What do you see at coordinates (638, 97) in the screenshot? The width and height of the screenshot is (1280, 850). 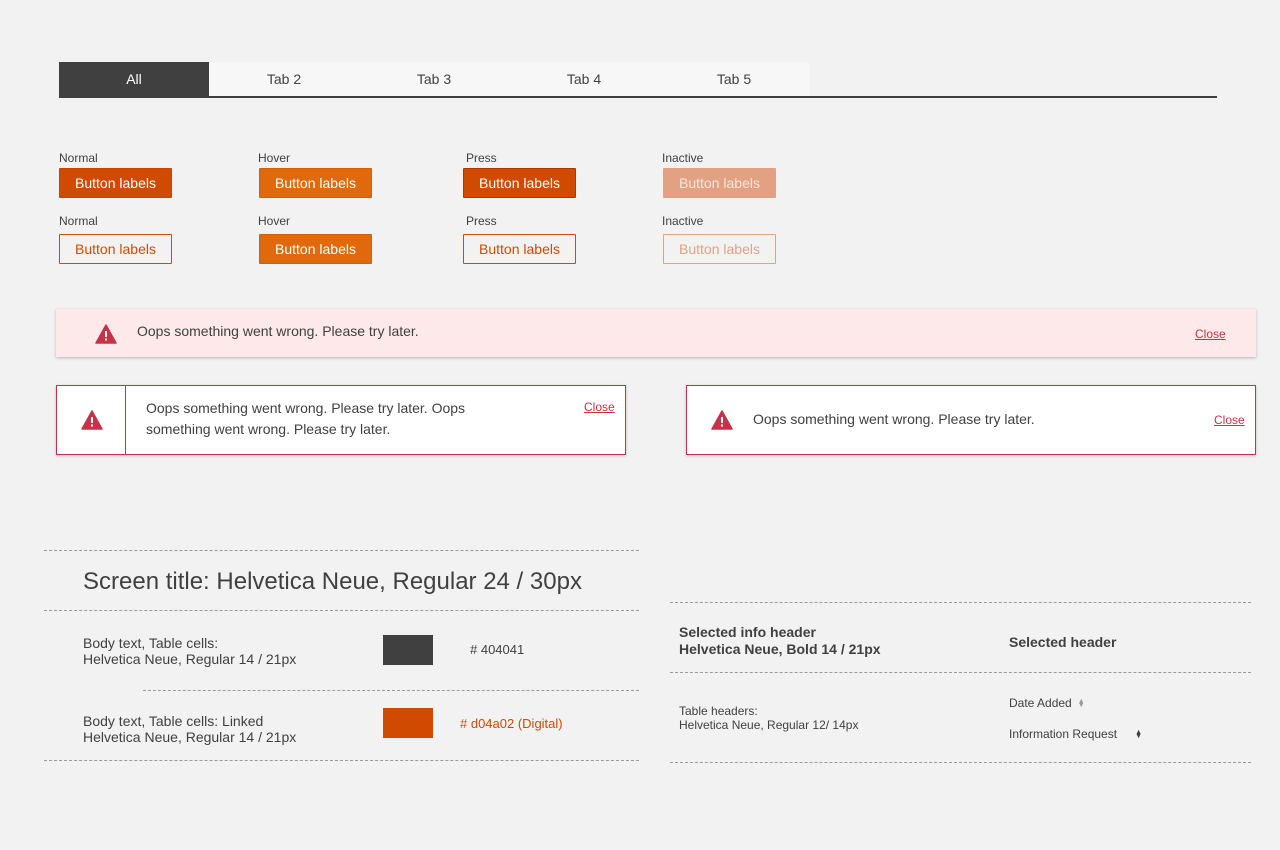 I see `tab-underline` at bounding box center [638, 97].